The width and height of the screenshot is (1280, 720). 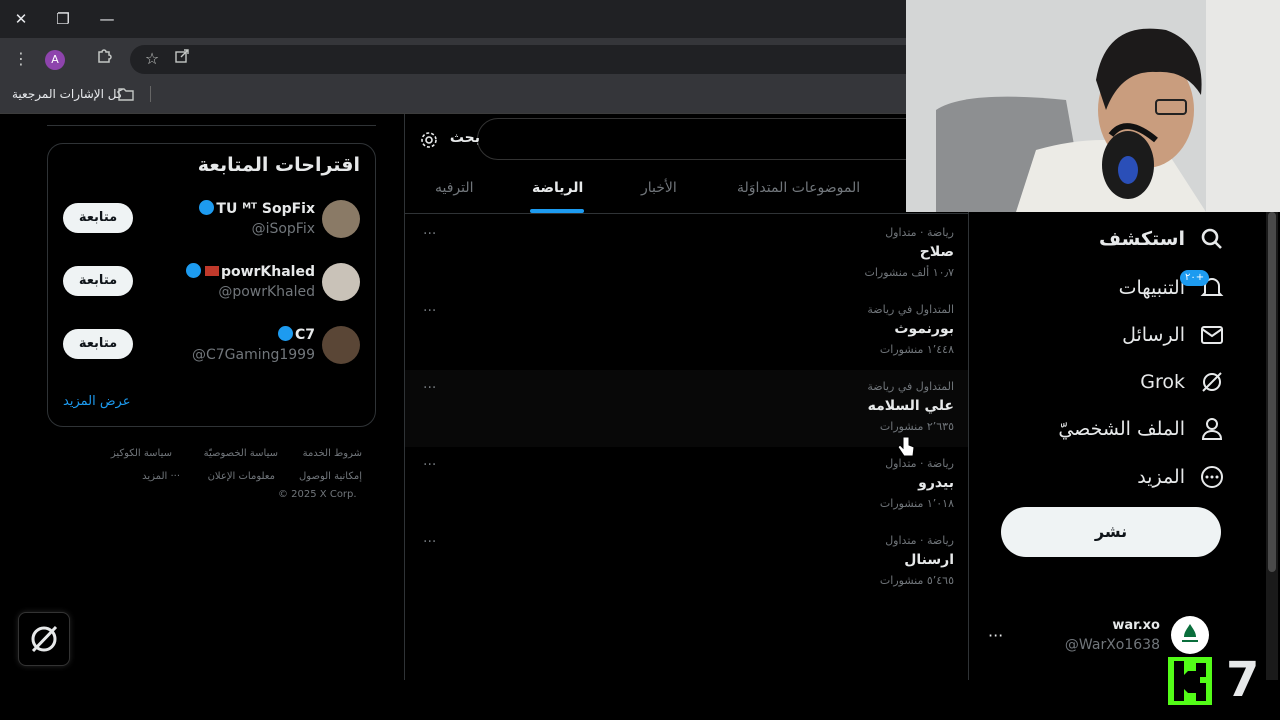 What do you see at coordinates (278, 165) in the screenshot?
I see `who-to-follow-title: اقتراحات المتابعة` at bounding box center [278, 165].